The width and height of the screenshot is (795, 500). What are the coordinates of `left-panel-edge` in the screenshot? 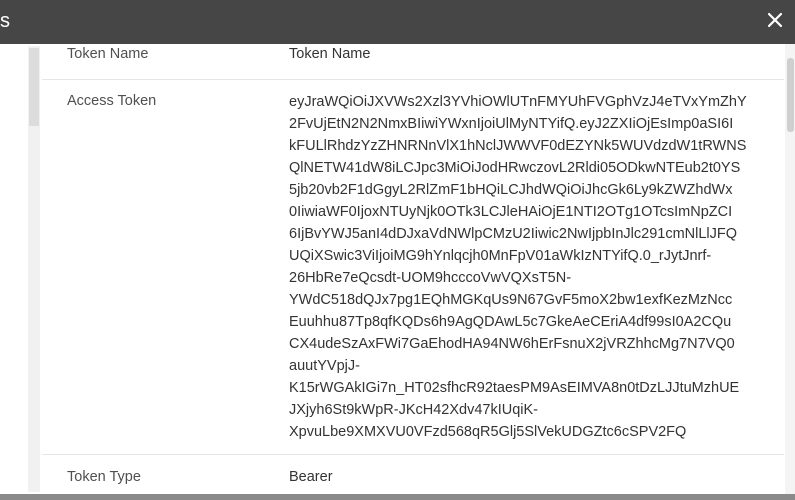 It's located at (11, 269).